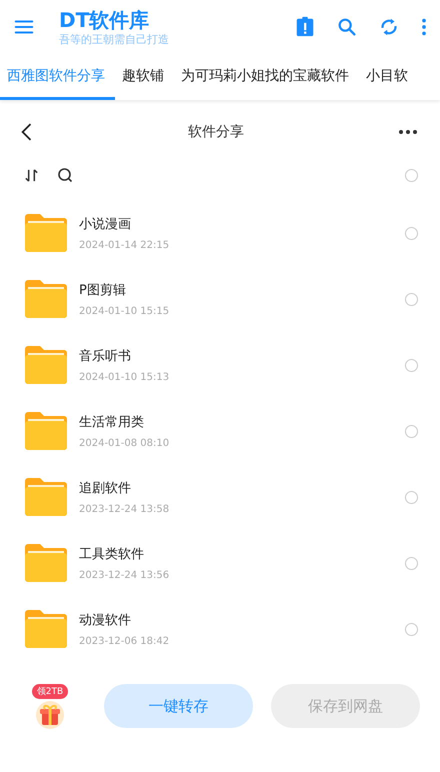  Describe the element at coordinates (105, 357) in the screenshot. I see `folder-name: 音乐听书` at that location.